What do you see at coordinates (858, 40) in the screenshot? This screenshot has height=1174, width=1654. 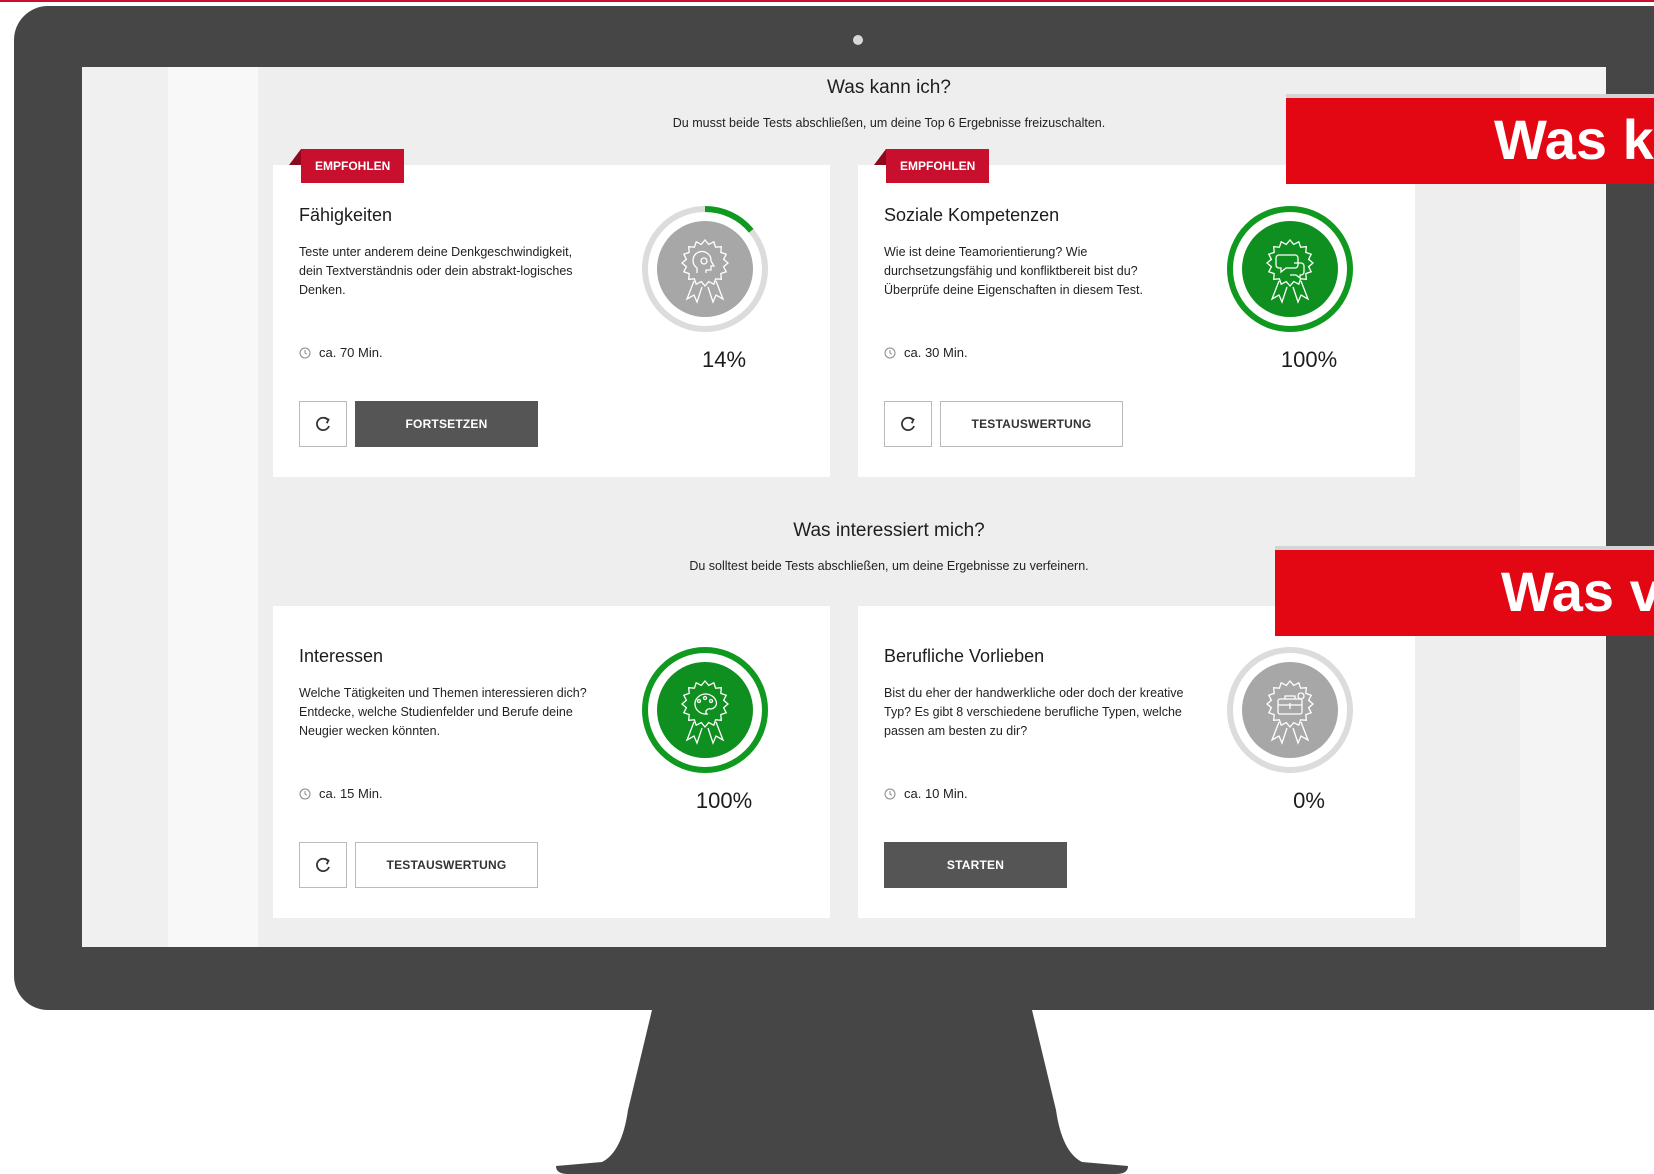 I see `camera-dot` at bounding box center [858, 40].